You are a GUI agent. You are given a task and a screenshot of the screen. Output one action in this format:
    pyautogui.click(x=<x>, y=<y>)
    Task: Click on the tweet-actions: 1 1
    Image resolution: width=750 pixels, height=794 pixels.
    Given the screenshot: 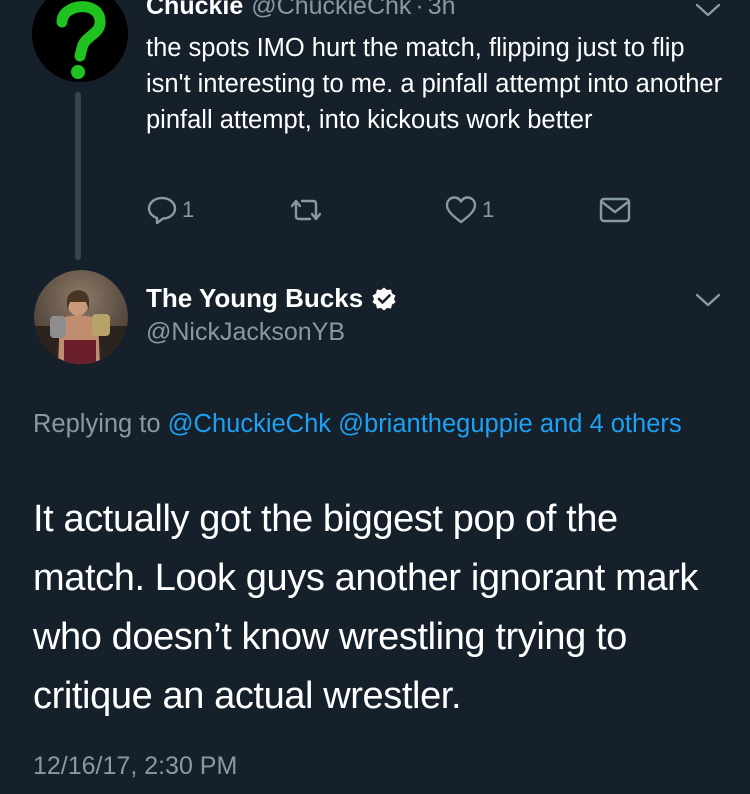 What is the action you would take?
    pyautogui.click(x=396, y=210)
    